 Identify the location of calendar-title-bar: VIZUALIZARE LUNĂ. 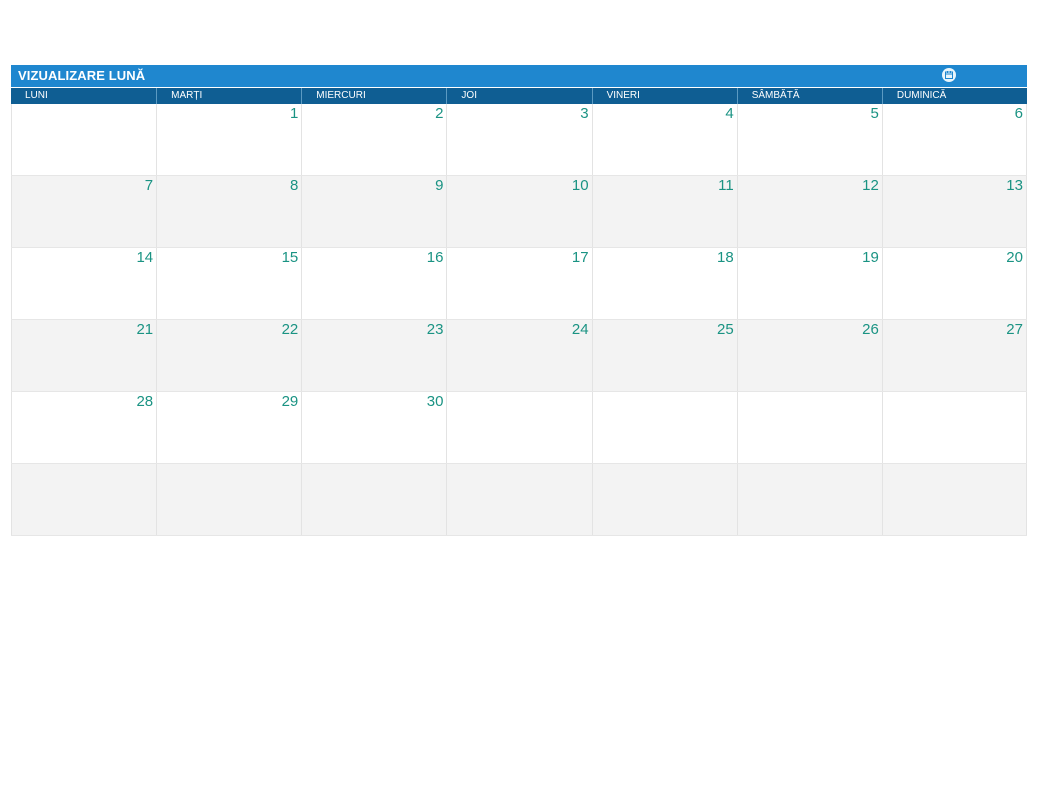
(519, 76).